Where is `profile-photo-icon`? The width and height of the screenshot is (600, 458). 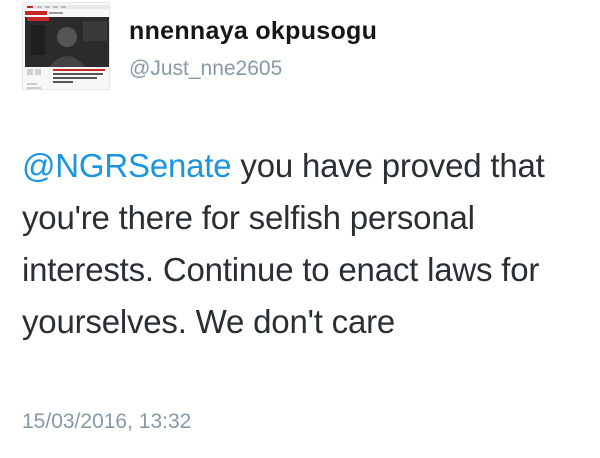 profile-photo-icon is located at coordinates (66, 46).